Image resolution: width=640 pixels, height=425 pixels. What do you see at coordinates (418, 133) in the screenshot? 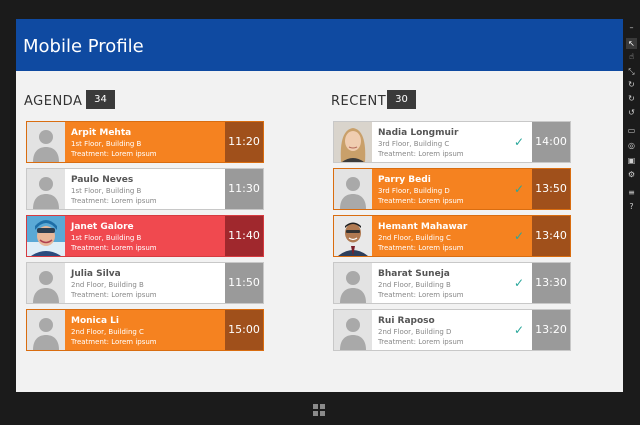
I see `person-name: Nadia Longmuir` at bounding box center [418, 133].